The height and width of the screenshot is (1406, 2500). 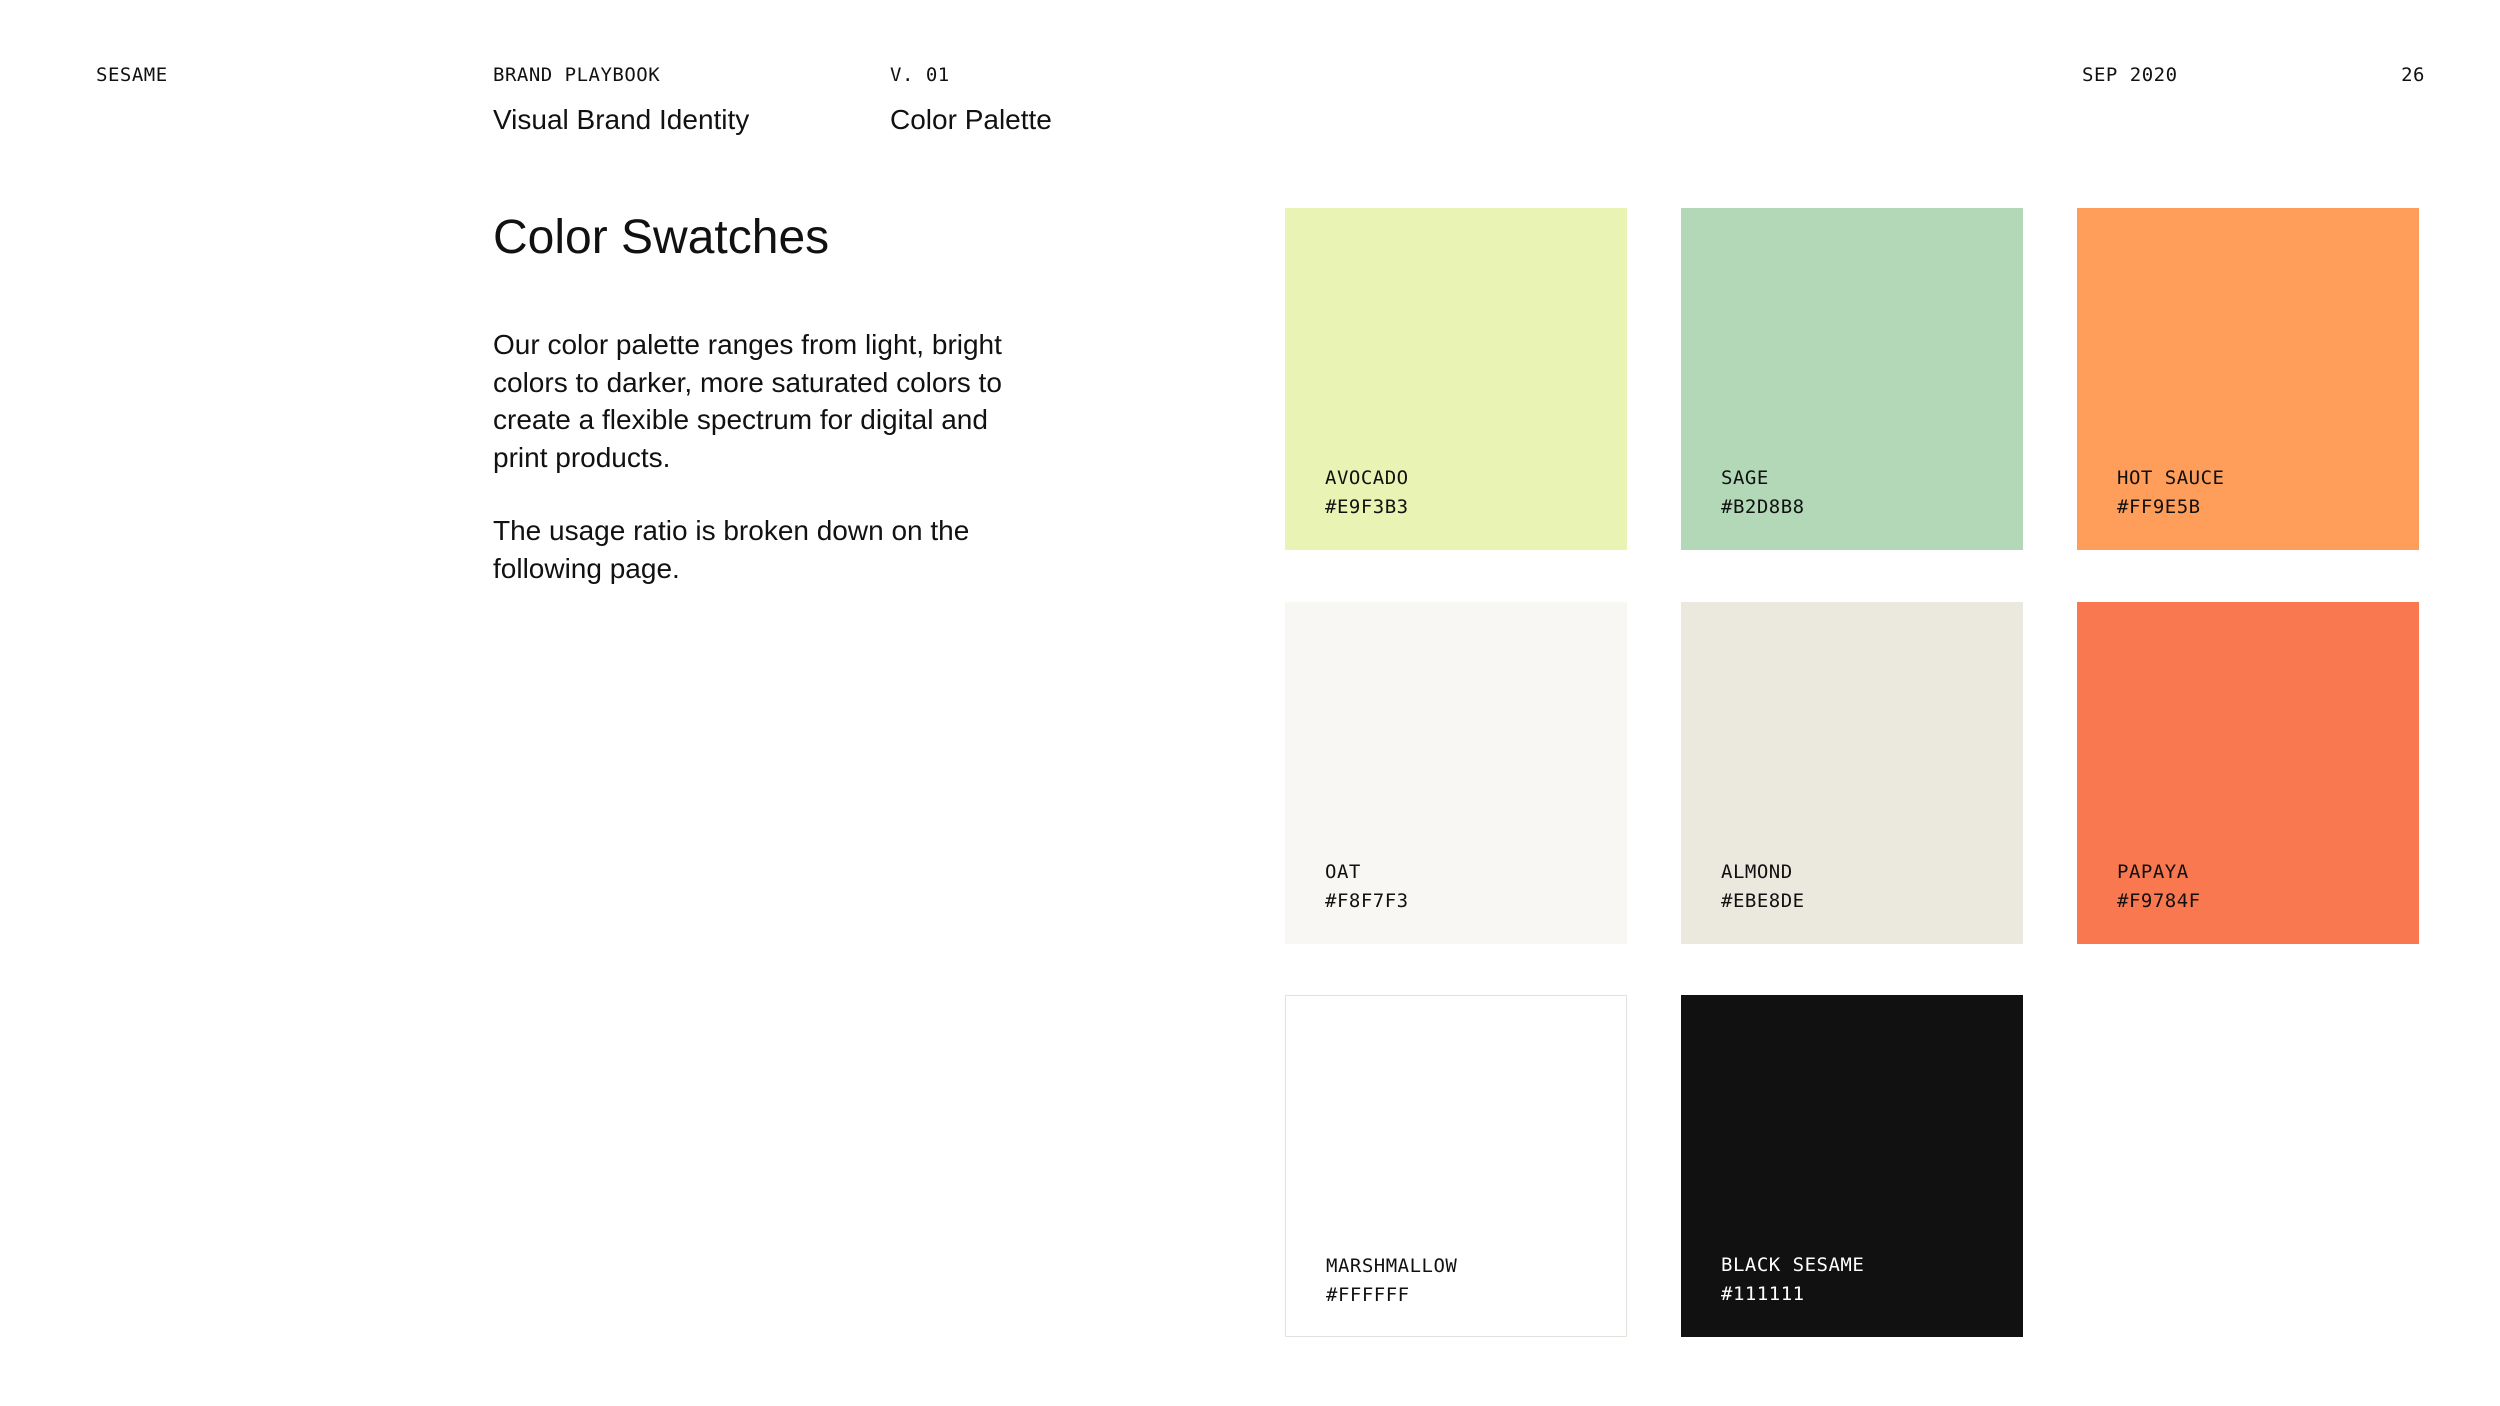 I want to click on swatch-papaya: PAPAYA #F9784F, so click(x=2248, y=773).